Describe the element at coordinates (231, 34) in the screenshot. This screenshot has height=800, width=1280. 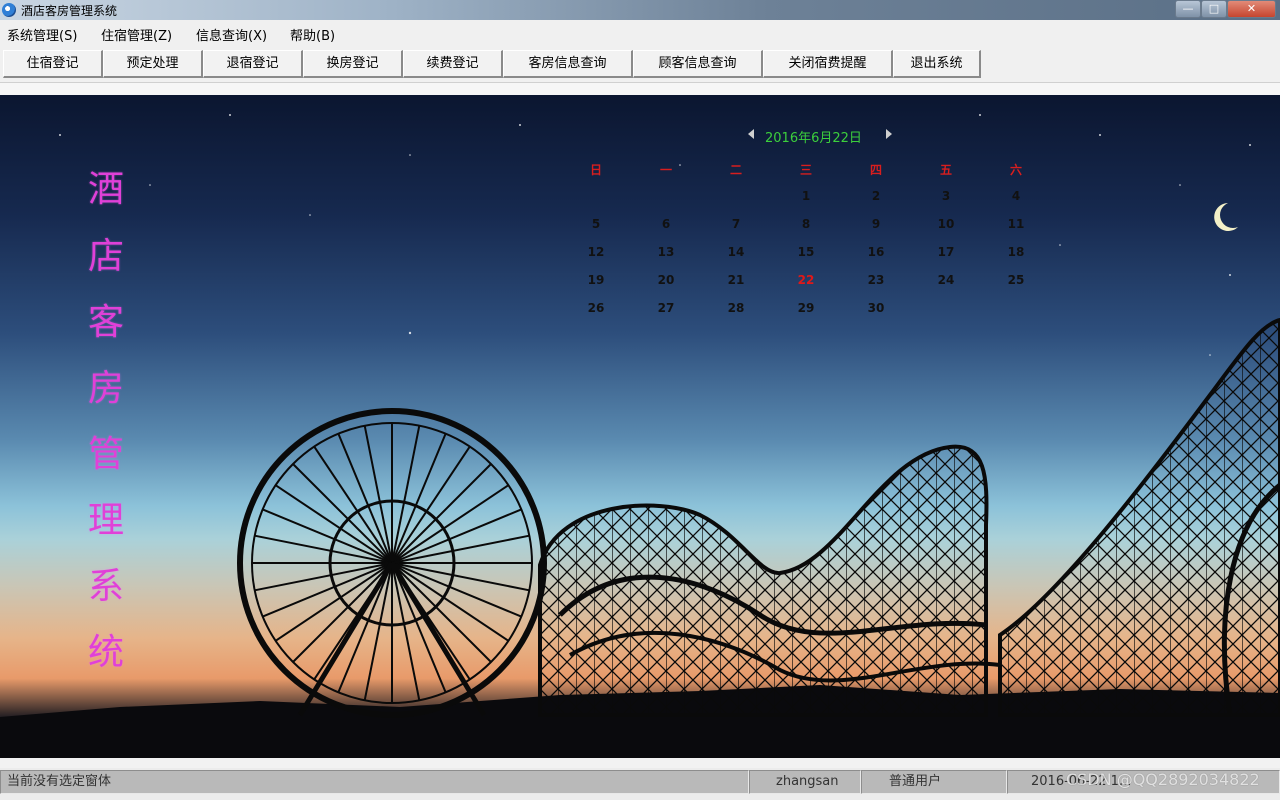
I see `menu-query: 信息查询(X)` at that location.